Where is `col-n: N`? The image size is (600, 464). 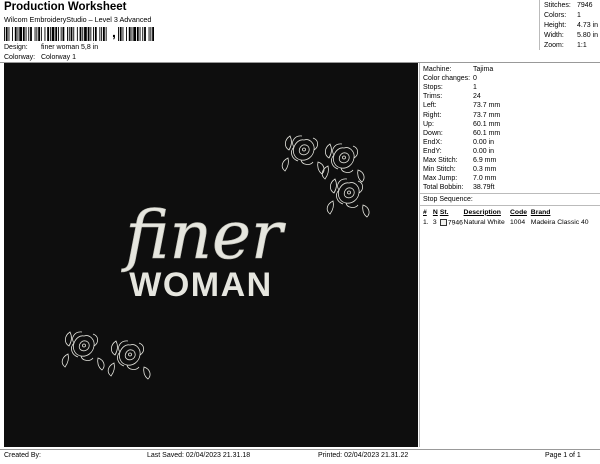 col-n: N is located at coordinates (435, 212).